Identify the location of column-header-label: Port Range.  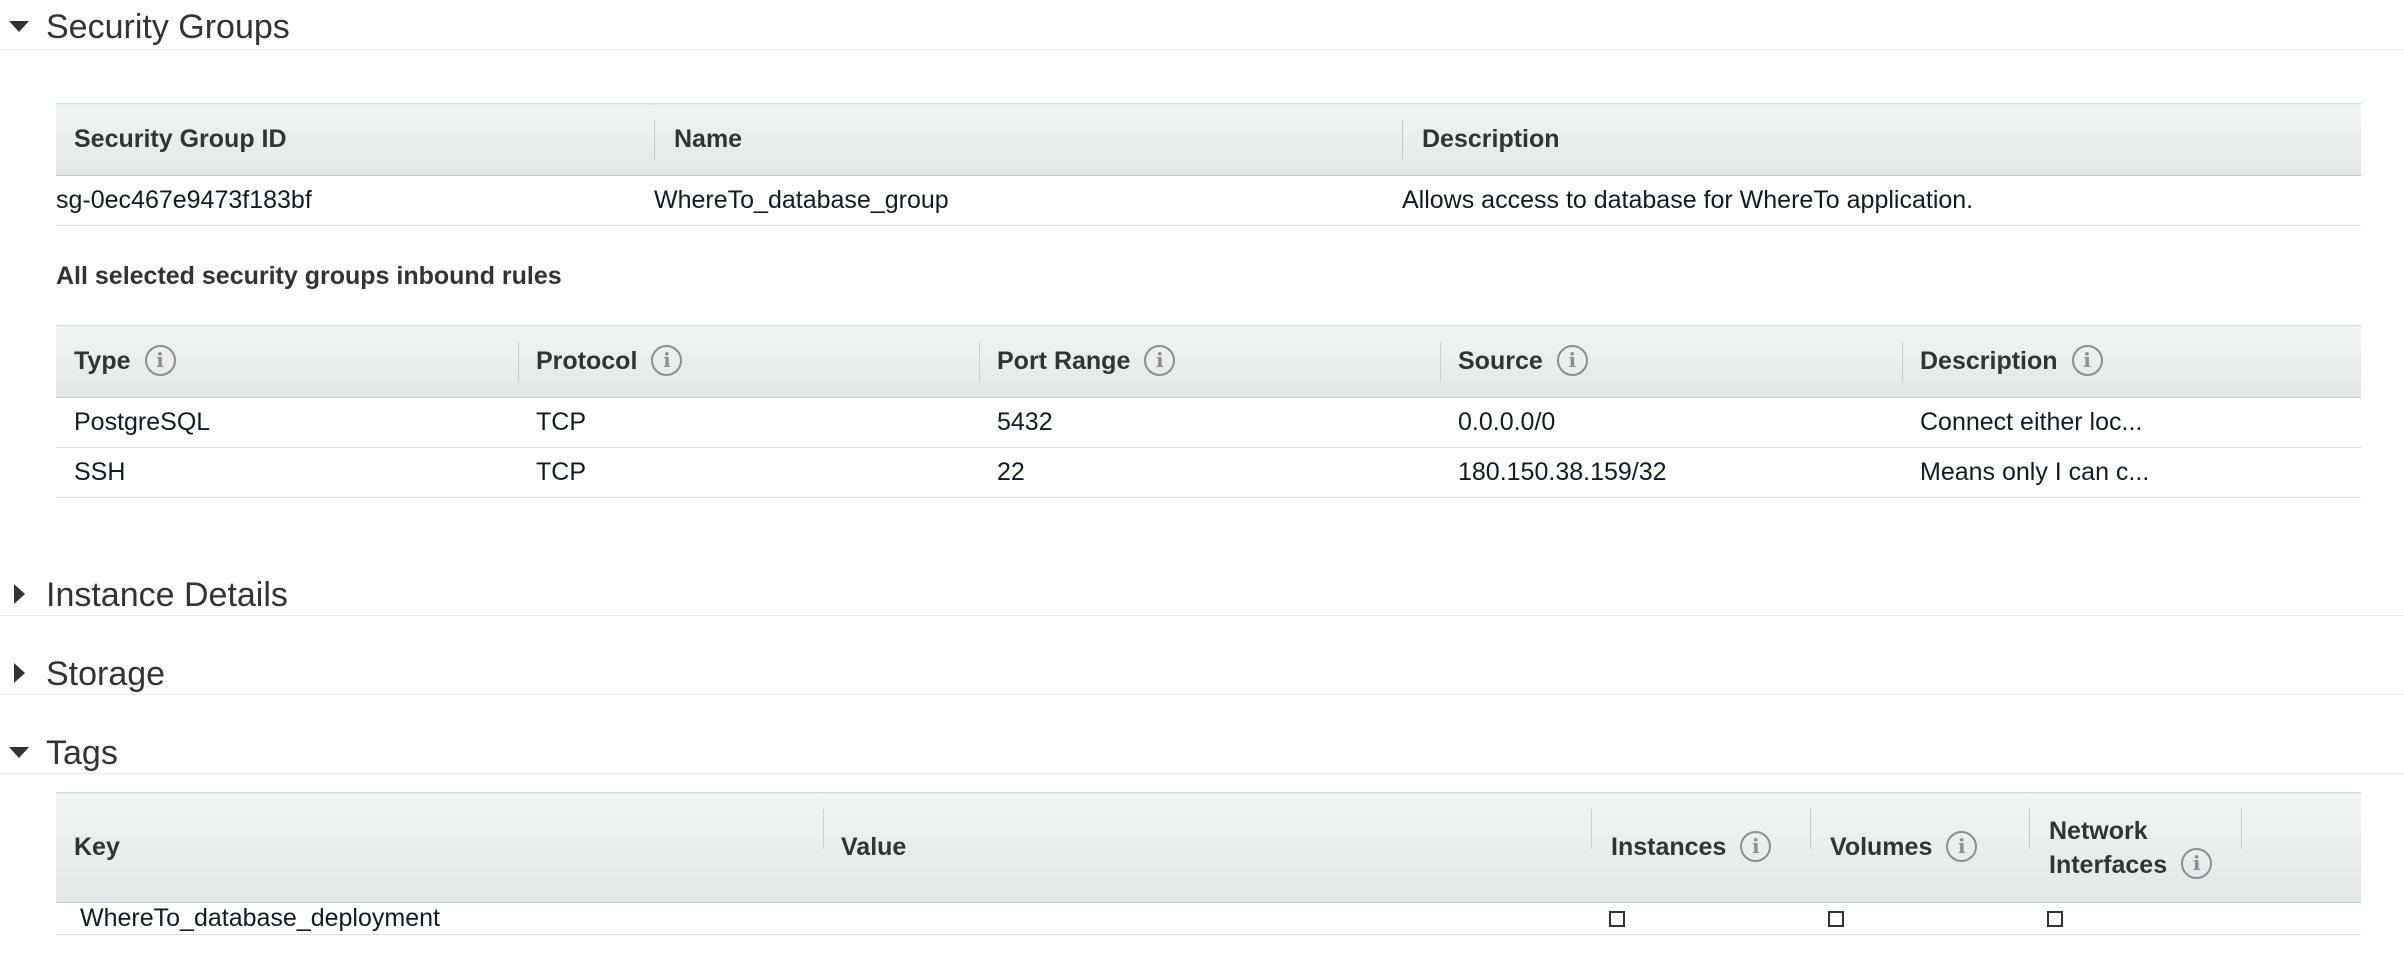
(1064, 361).